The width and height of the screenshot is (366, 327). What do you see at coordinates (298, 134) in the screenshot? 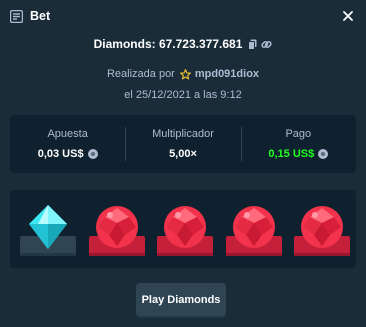
I see `stat-label-pago: Pago` at bounding box center [298, 134].